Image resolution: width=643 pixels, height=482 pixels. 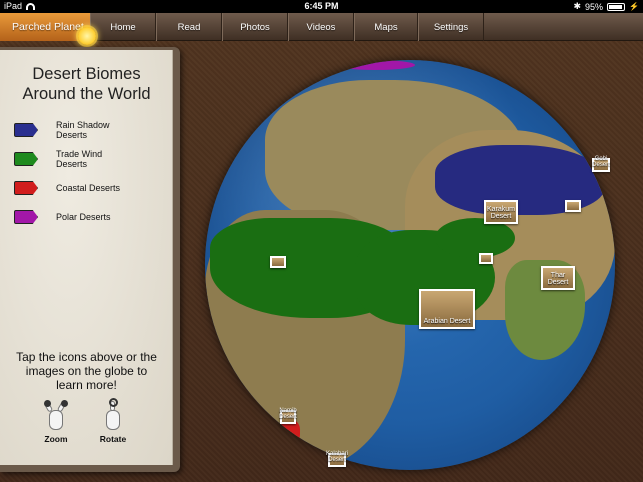 I want to click on tab-home: Home, so click(x=123, y=27).